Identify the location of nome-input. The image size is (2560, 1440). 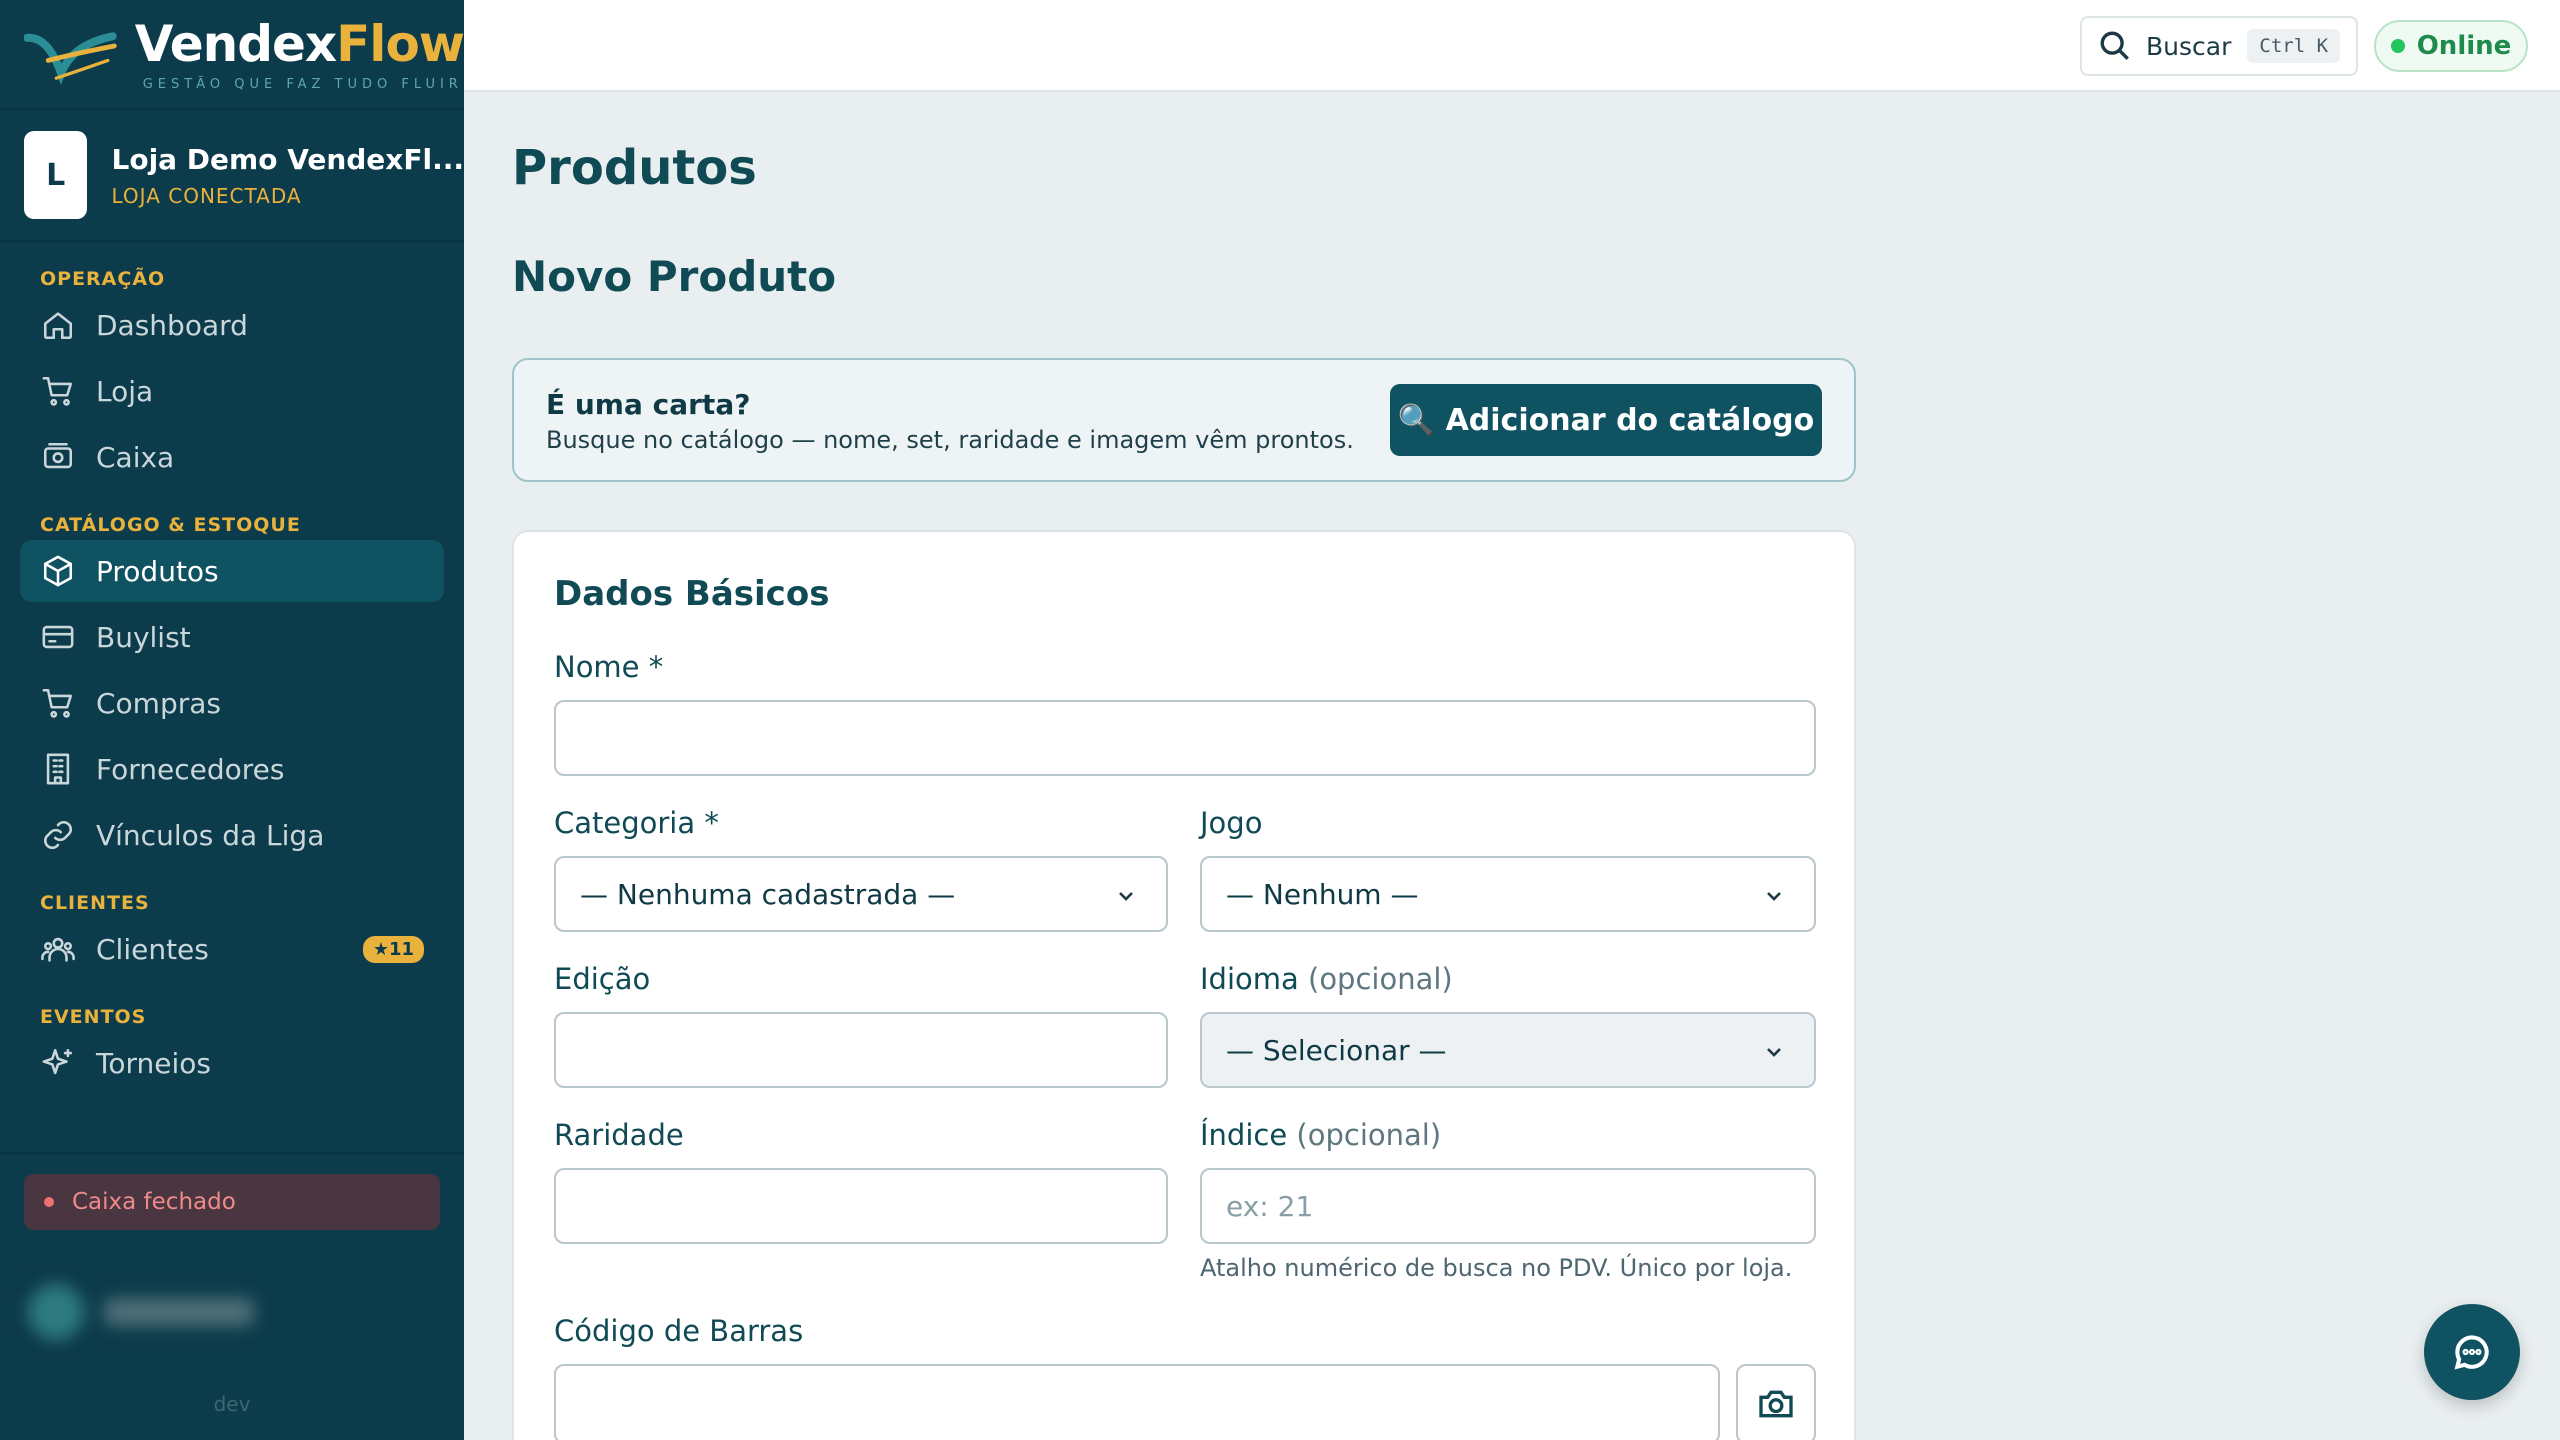
(1185, 738).